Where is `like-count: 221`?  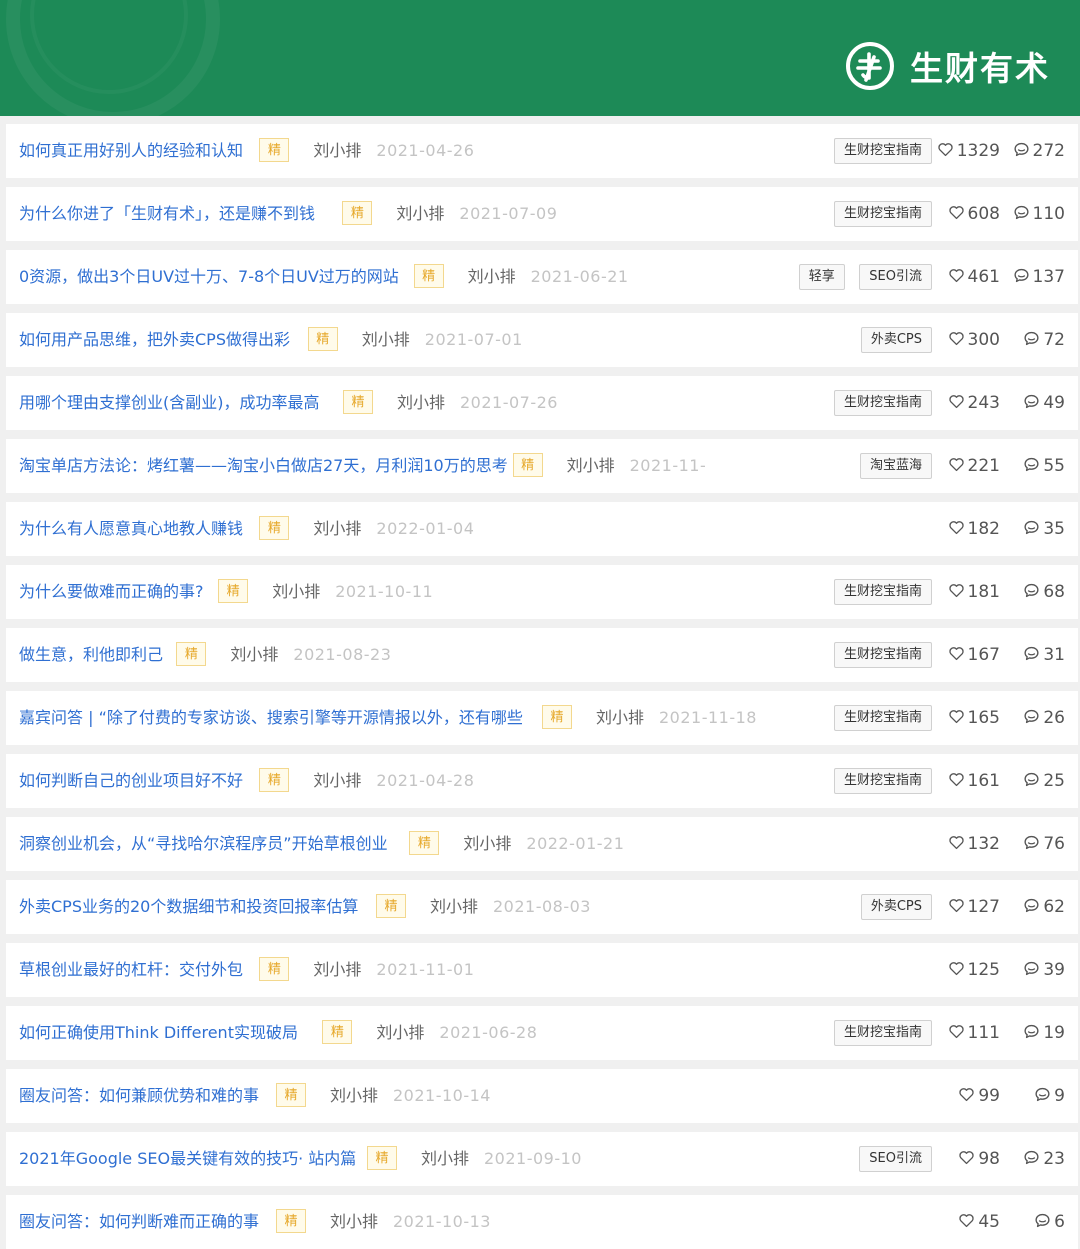 like-count: 221 is located at coordinates (974, 466).